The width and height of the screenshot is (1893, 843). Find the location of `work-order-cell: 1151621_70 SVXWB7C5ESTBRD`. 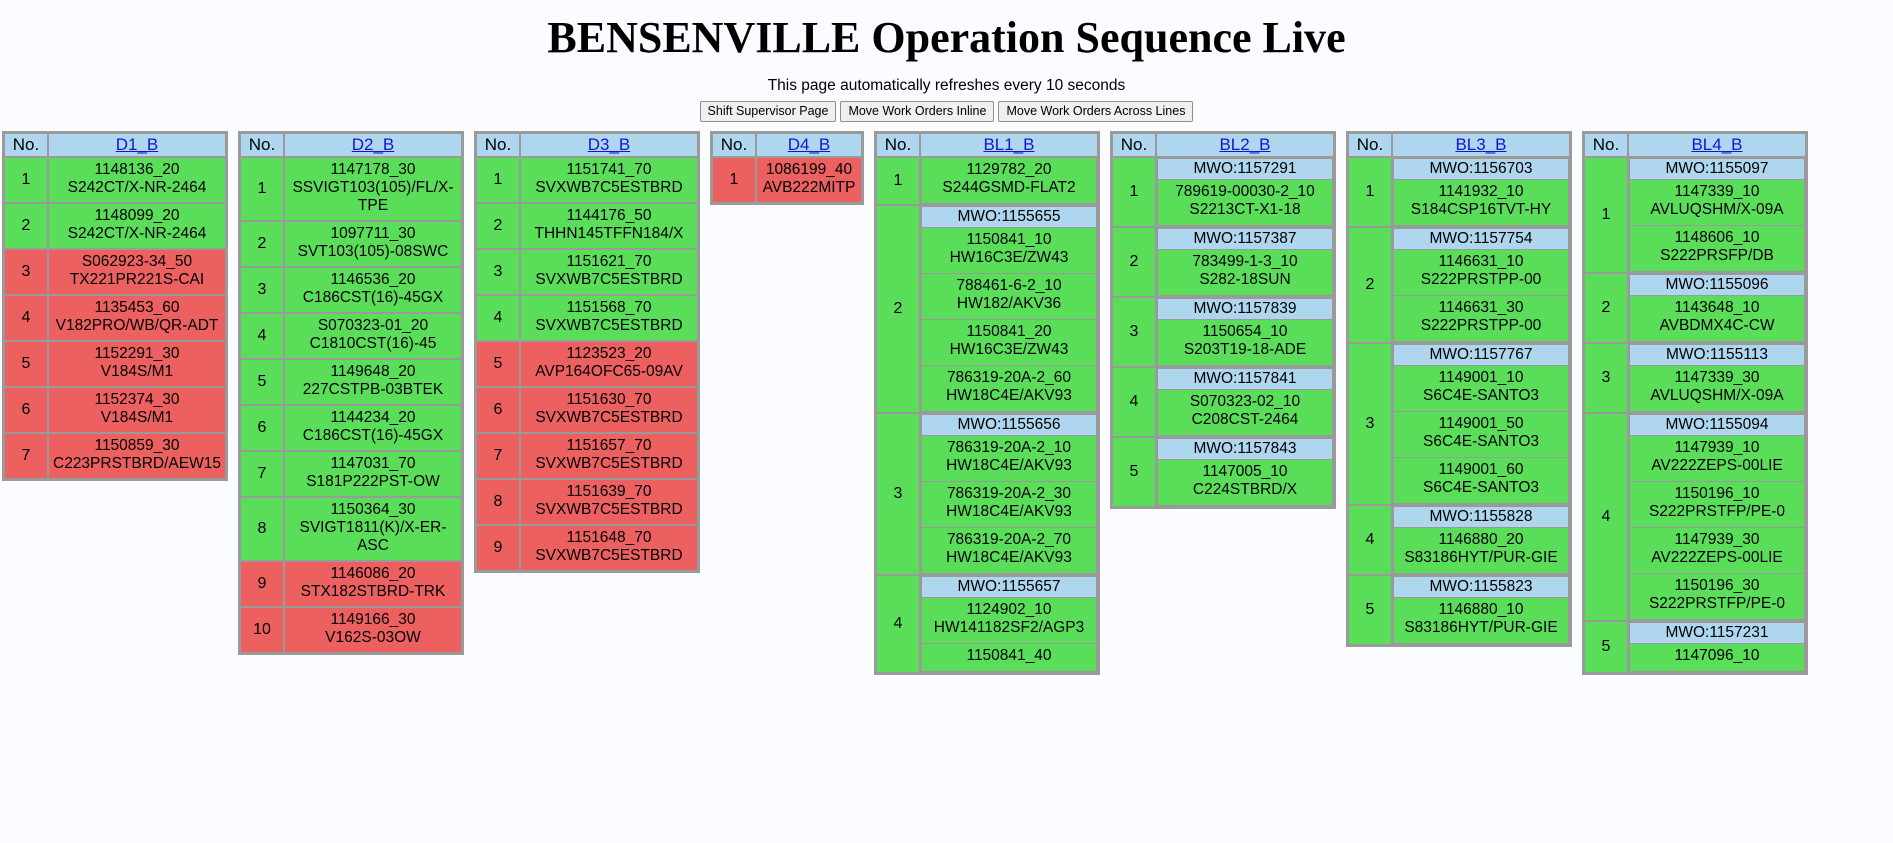

work-order-cell: 1151621_70 SVXWB7C5ESTBRD is located at coordinates (609, 272).